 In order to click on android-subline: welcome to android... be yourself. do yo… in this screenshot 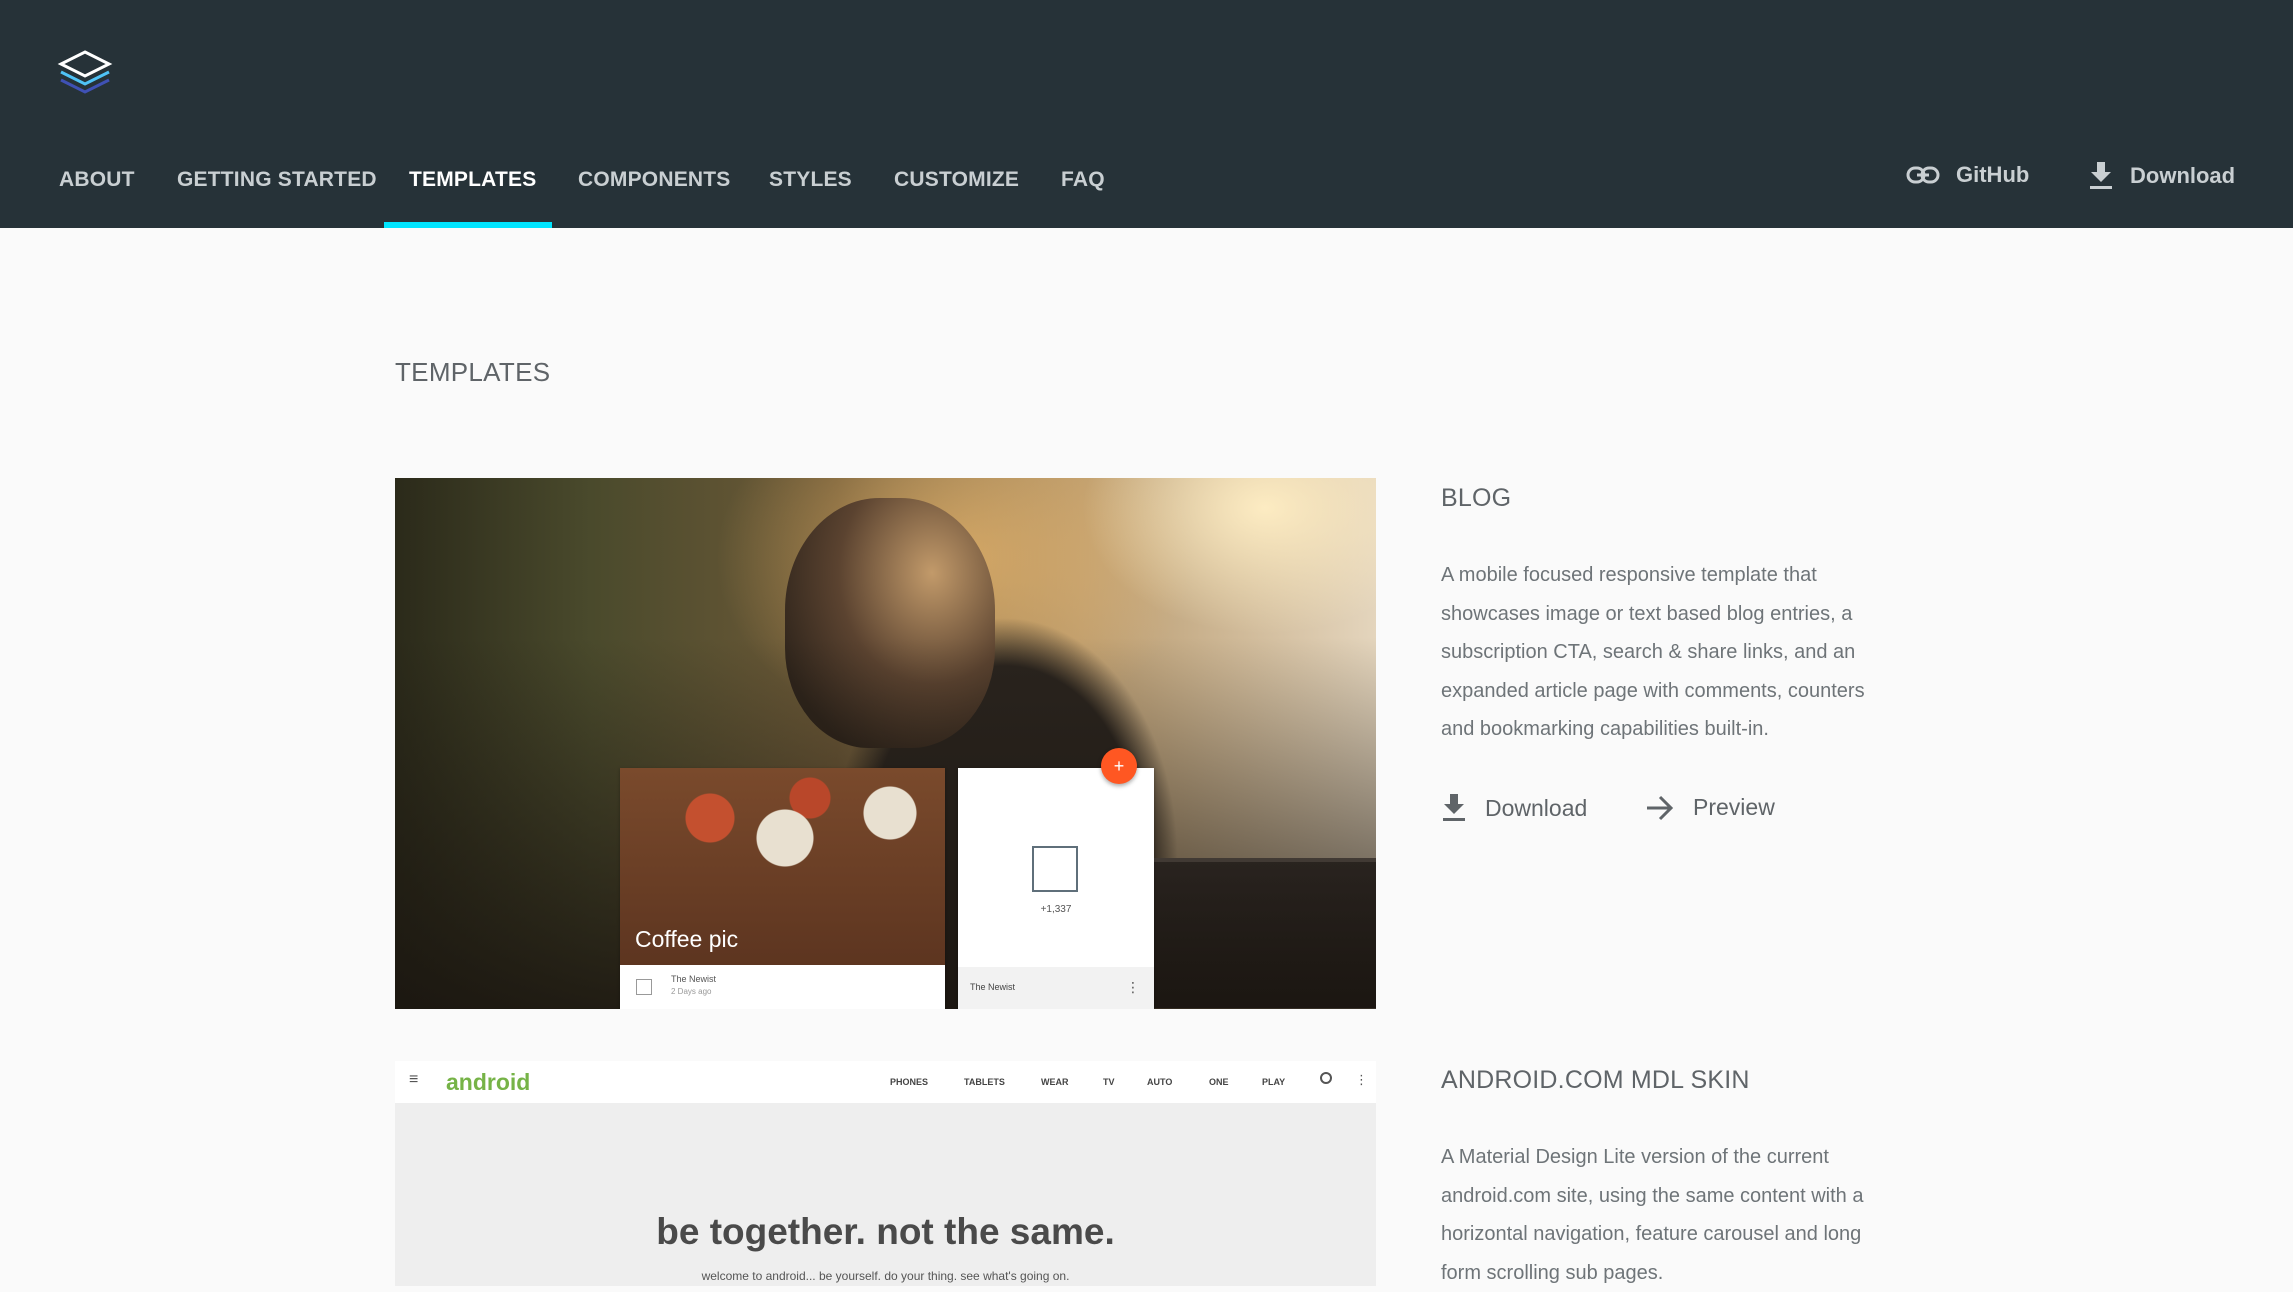, I will do `click(885, 1276)`.